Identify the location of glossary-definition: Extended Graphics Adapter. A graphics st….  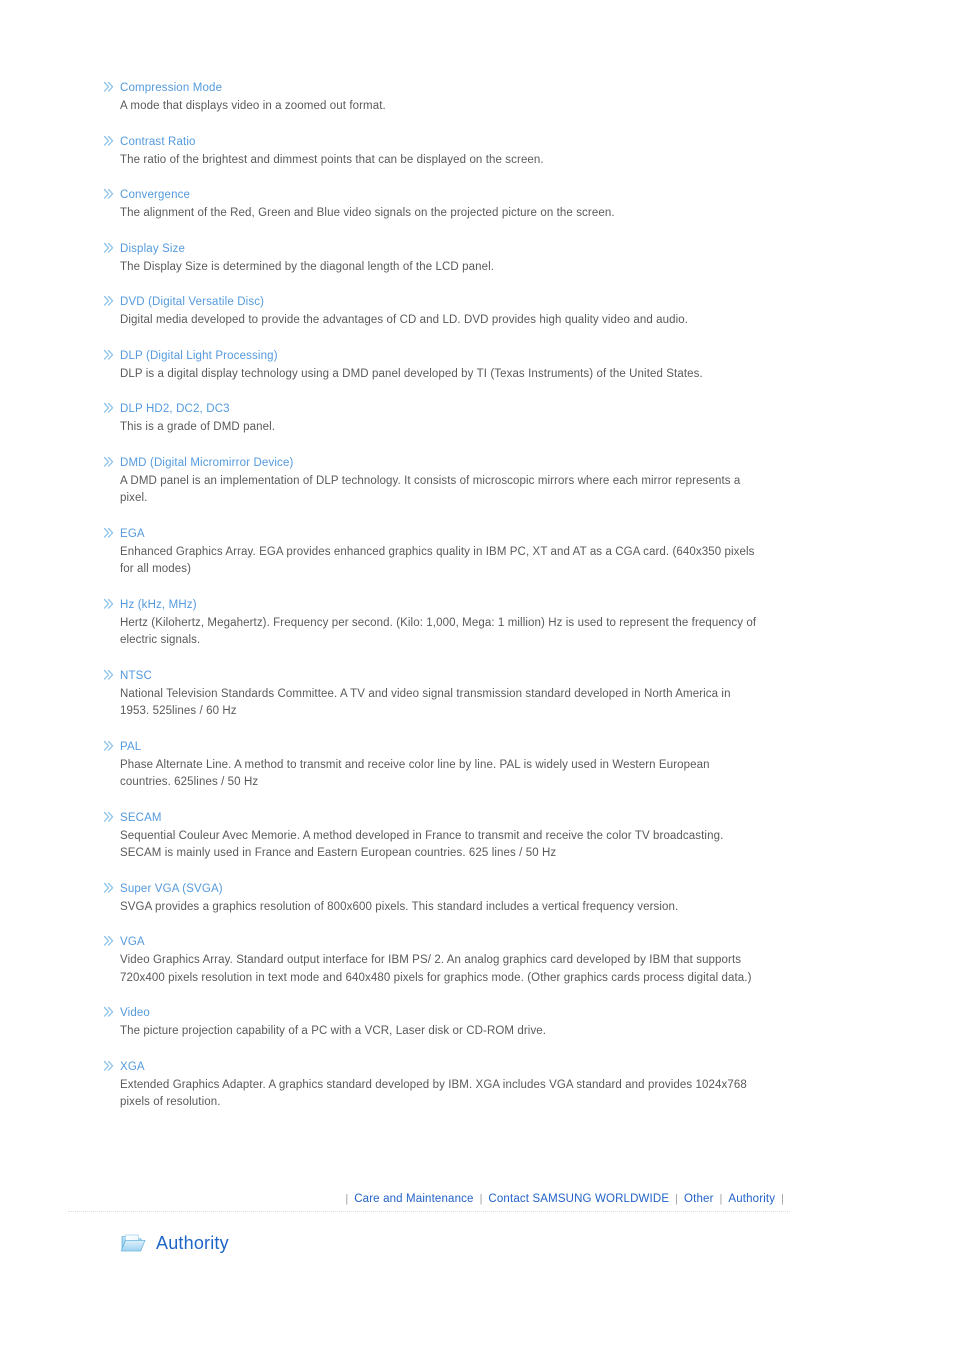
(433, 1093).